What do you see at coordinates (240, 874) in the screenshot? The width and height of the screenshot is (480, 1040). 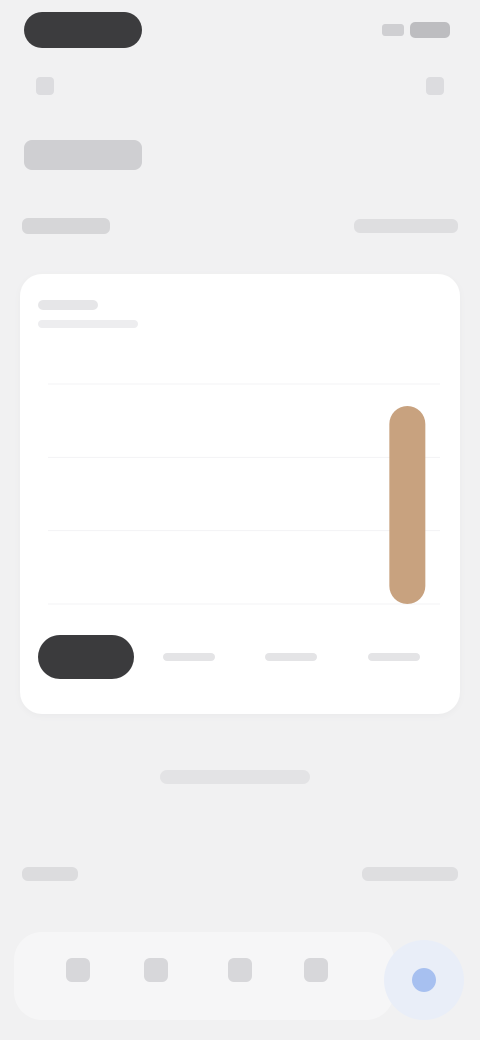 I see `second-section-header` at bounding box center [240, 874].